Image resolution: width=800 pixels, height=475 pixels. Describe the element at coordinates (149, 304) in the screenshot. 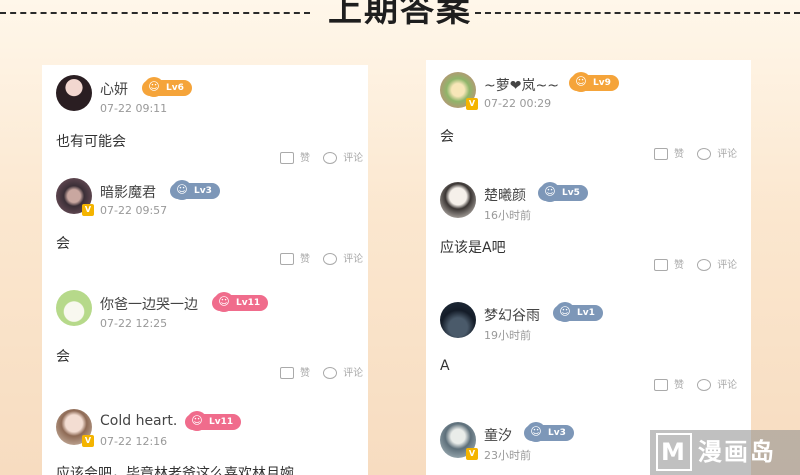

I see `username: 你爸一边哭一边` at that location.